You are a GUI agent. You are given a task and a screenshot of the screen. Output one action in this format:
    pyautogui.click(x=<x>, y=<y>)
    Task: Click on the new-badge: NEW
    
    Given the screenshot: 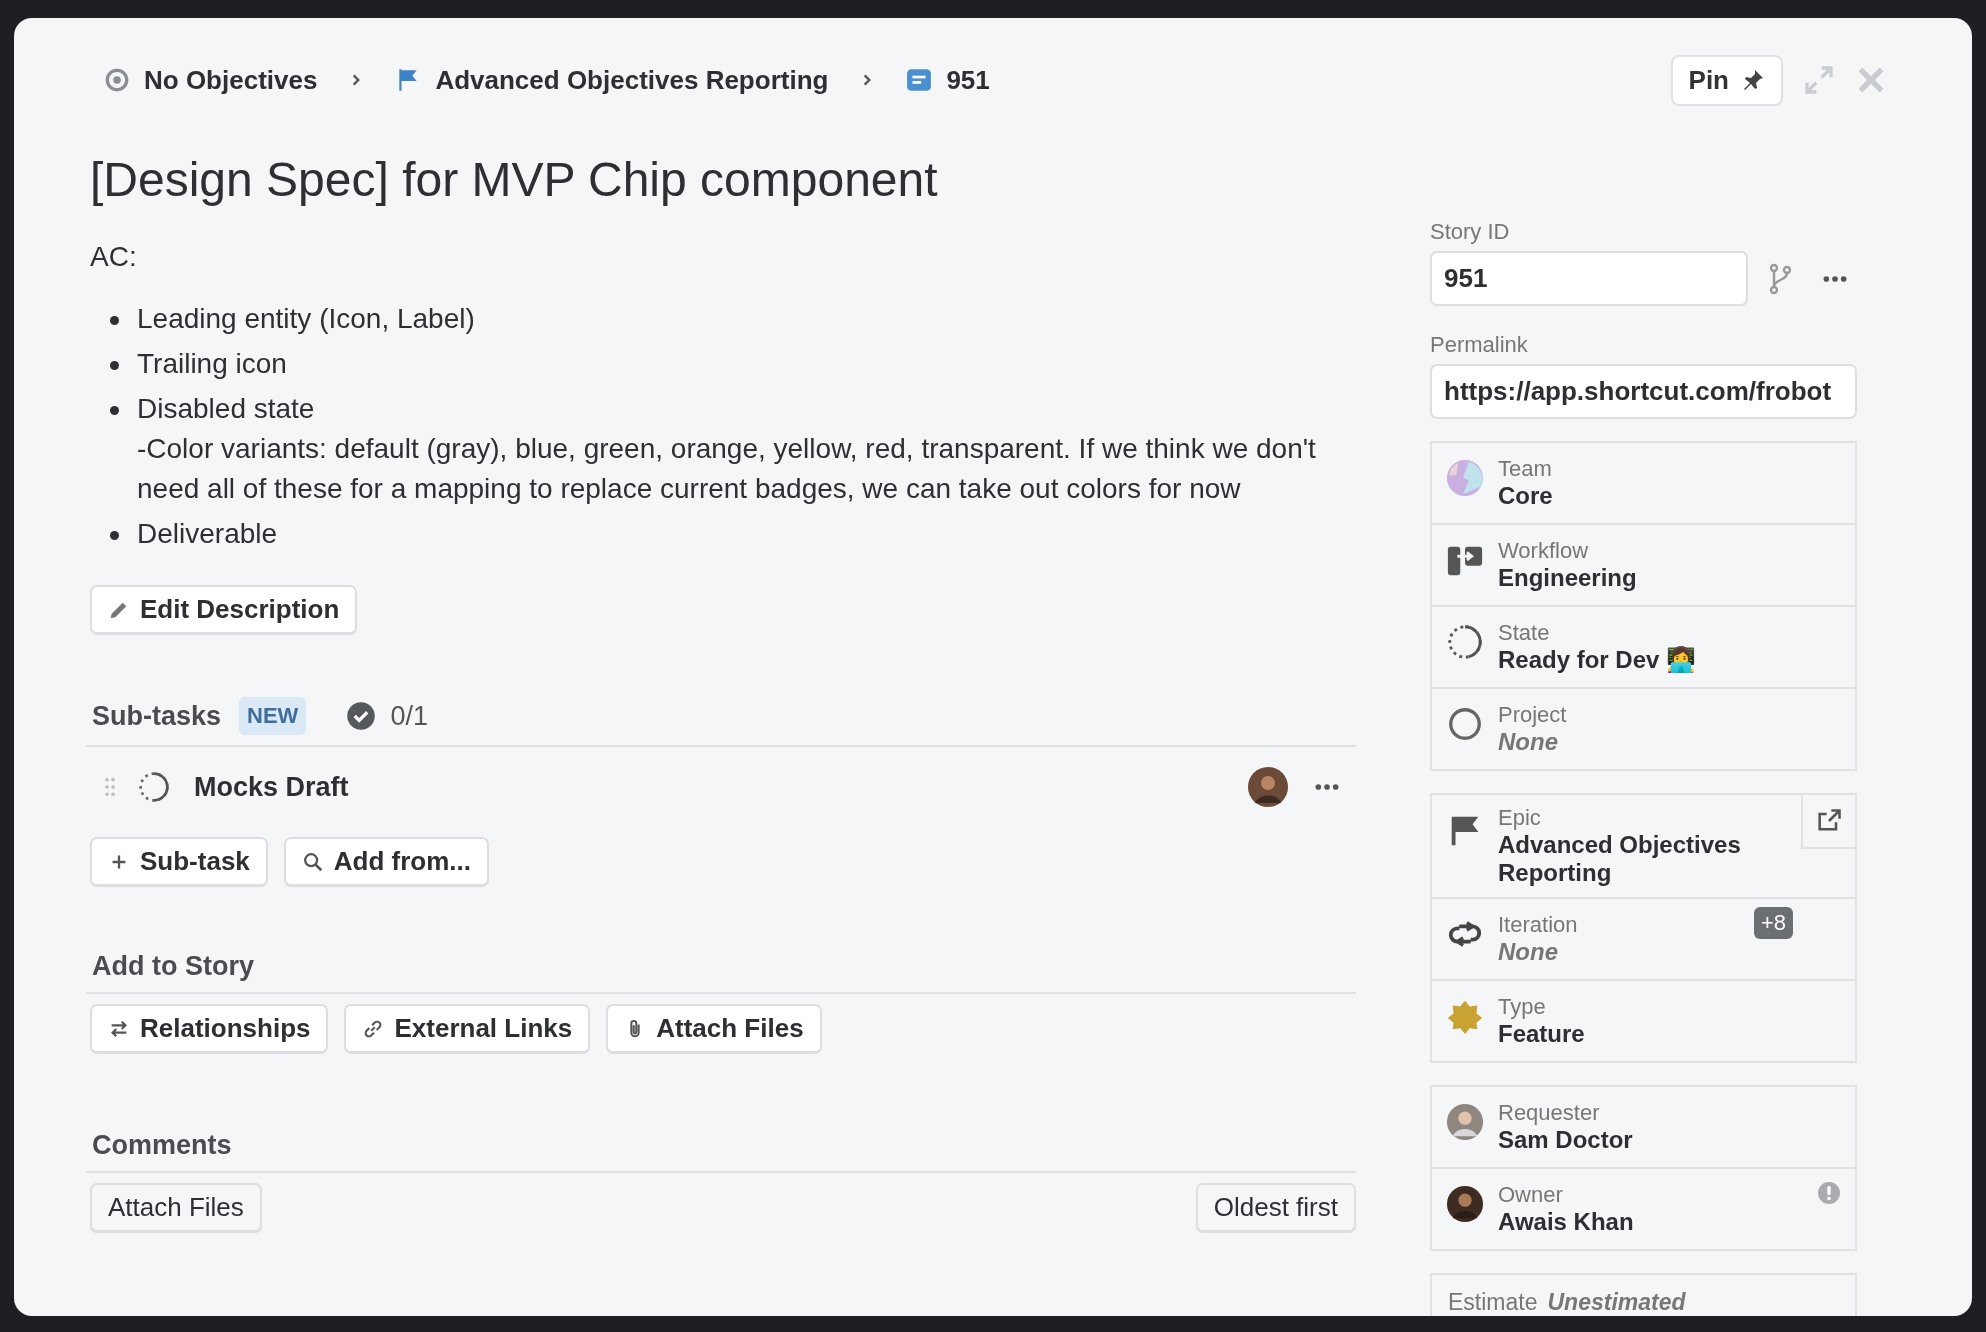 What is the action you would take?
    pyautogui.click(x=273, y=716)
    